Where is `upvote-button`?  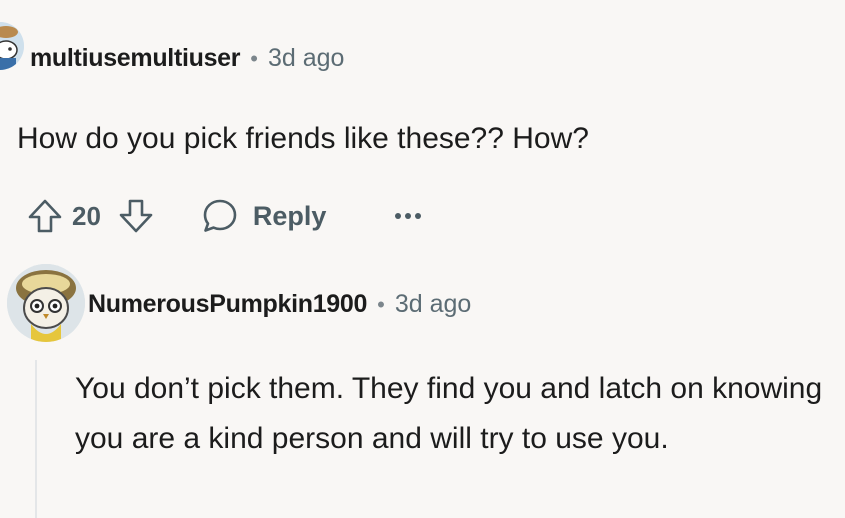
upvote-button is located at coordinates (45, 216).